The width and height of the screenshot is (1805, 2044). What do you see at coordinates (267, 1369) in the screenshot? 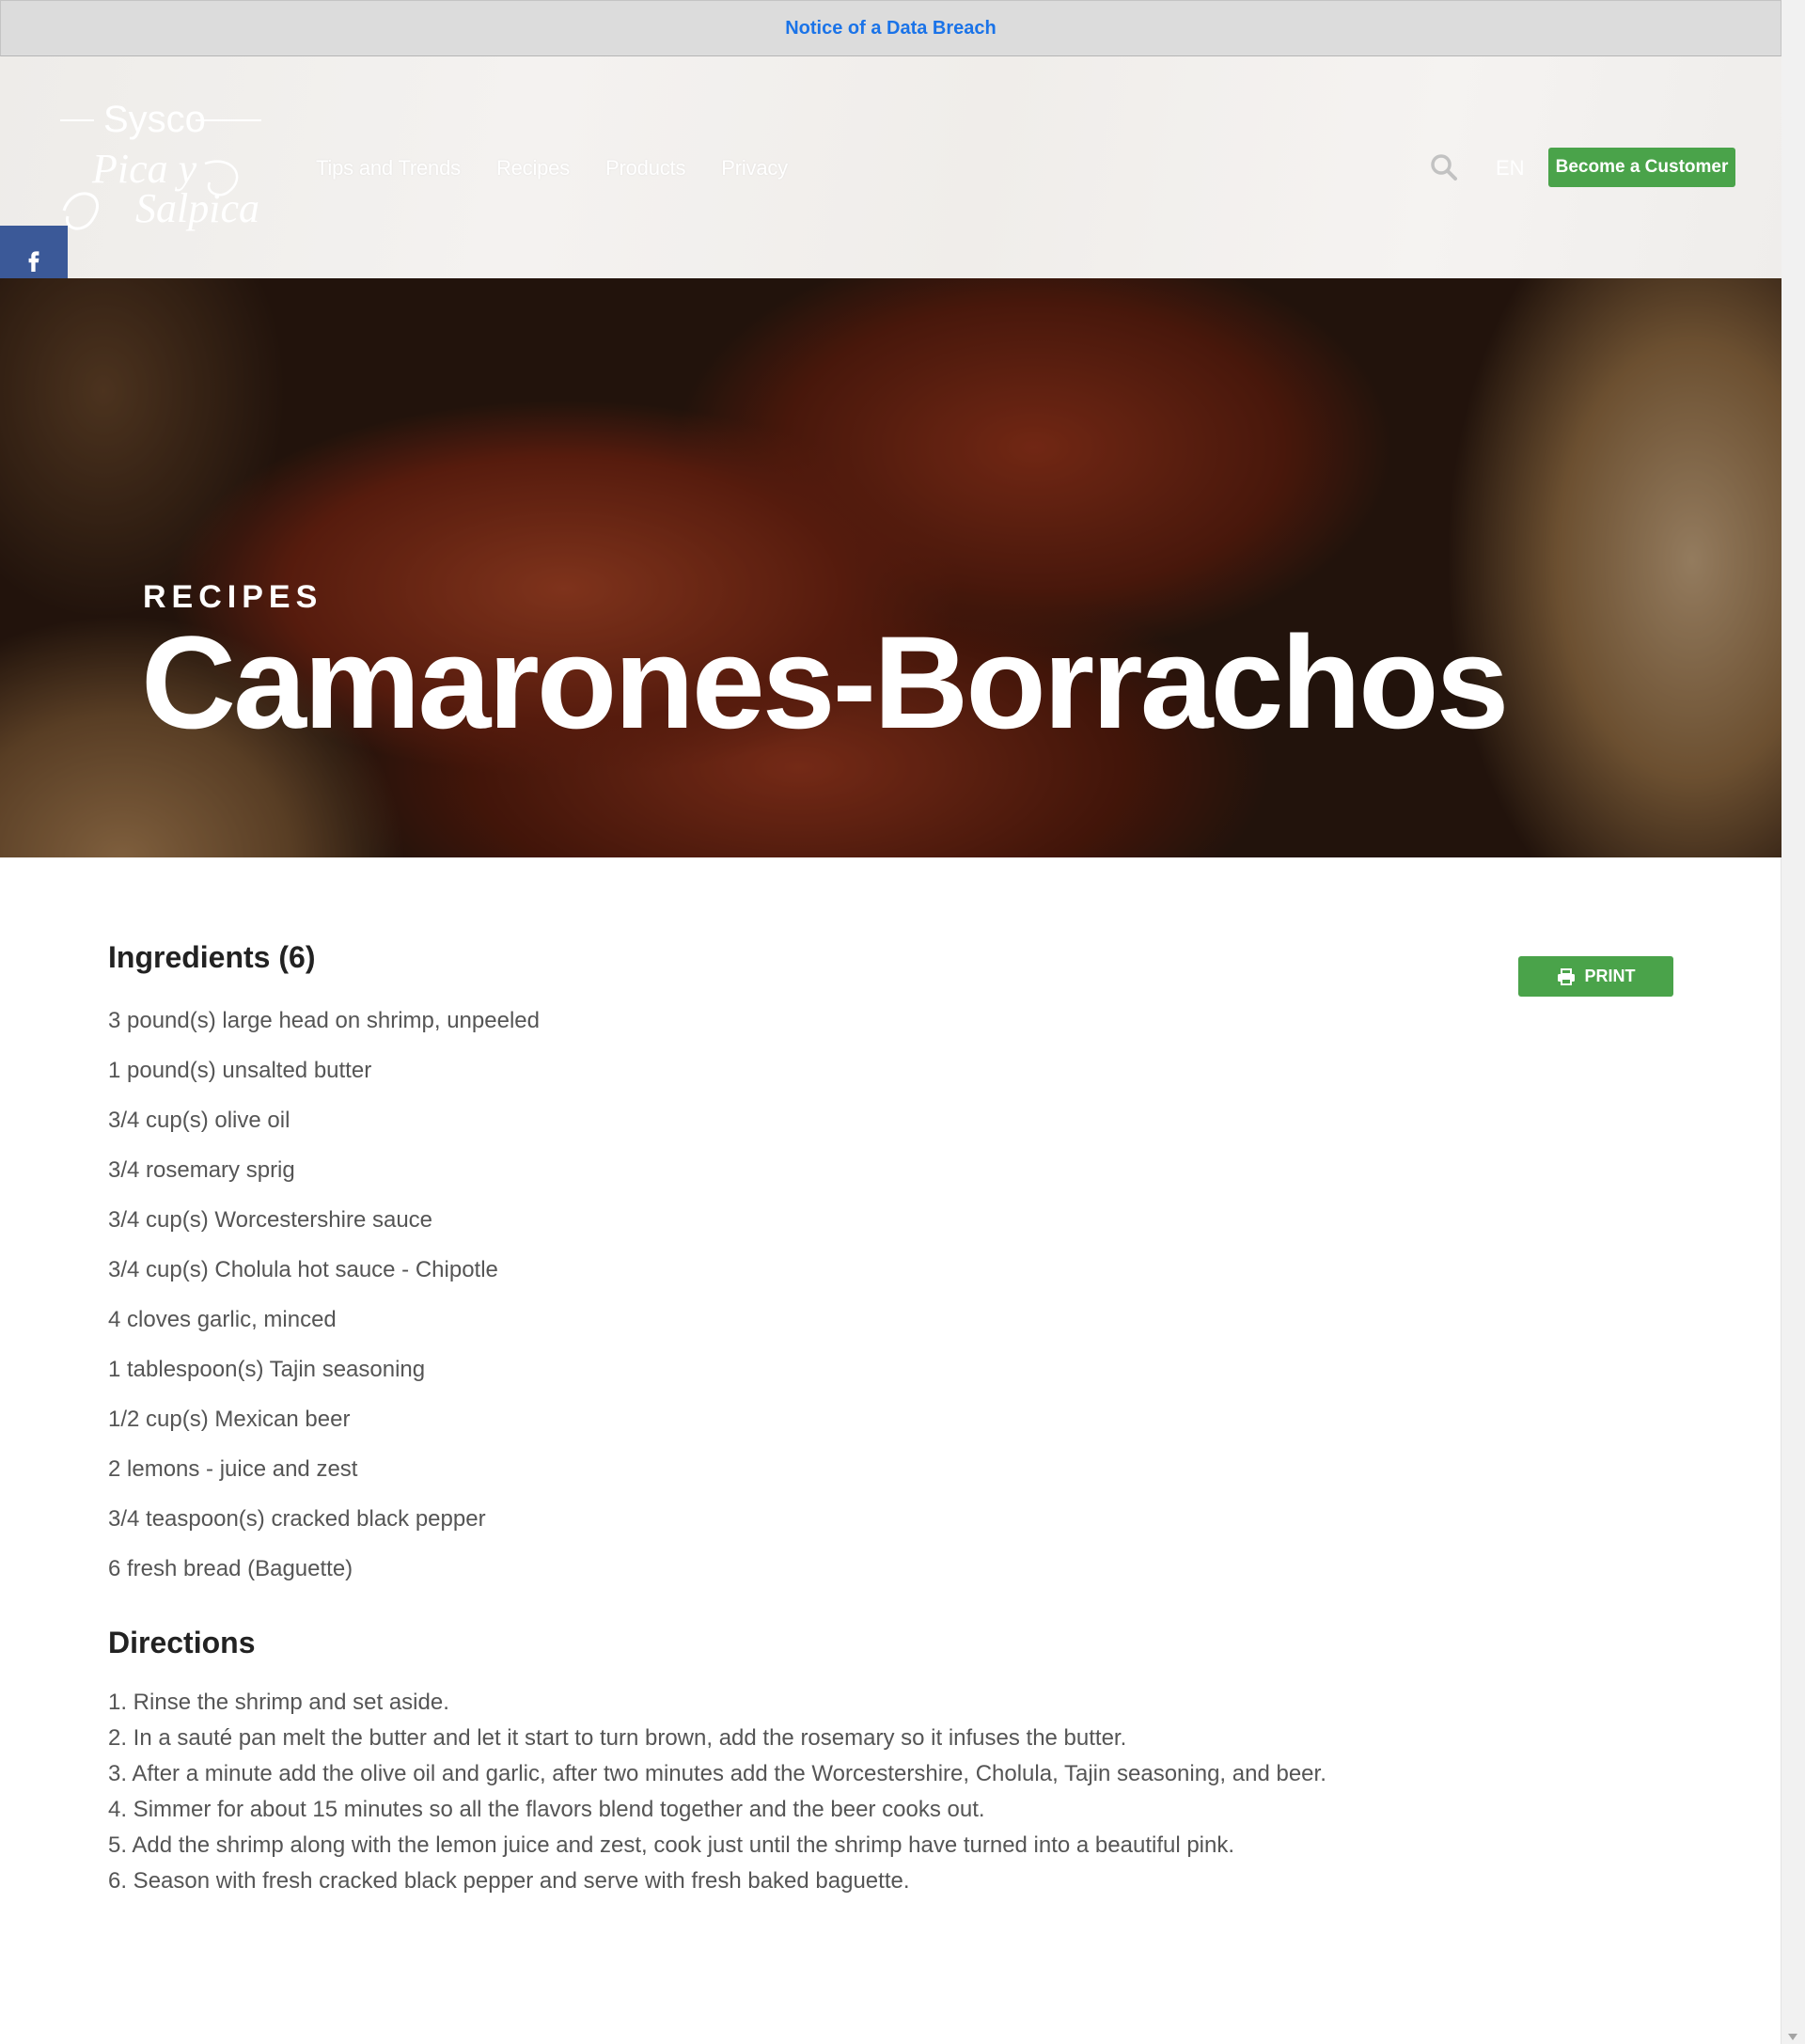
I see `ingredient-item: 1 tablespoon(s) Tajin seasoning` at bounding box center [267, 1369].